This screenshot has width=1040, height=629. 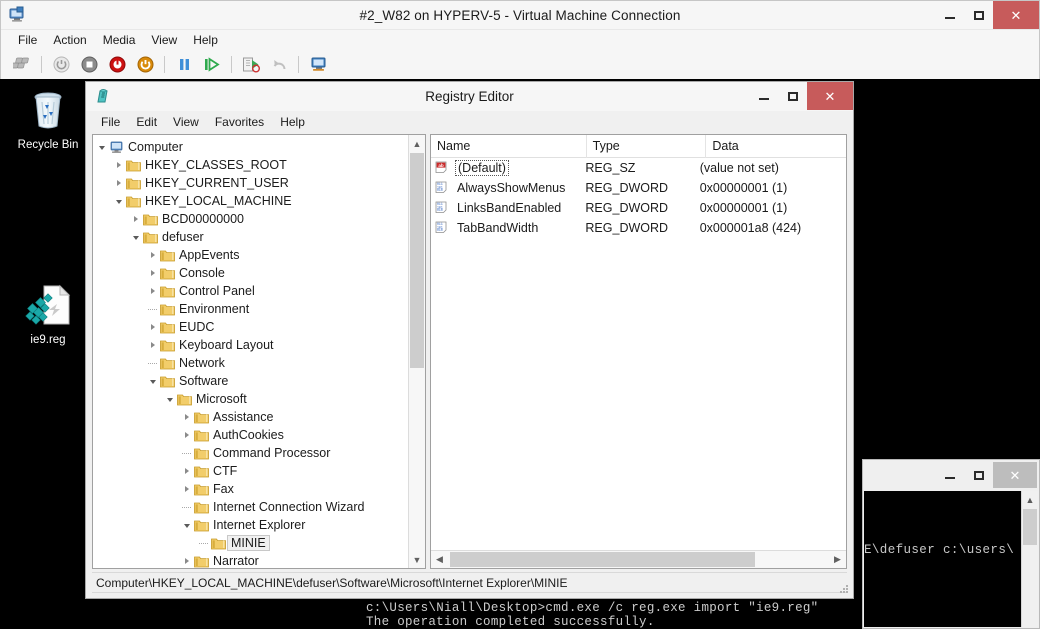 What do you see at coordinates (250, 435) in the screenshot?
I see `tree-node-authcookies: AuthCookies` at bounding box center [250, 435].